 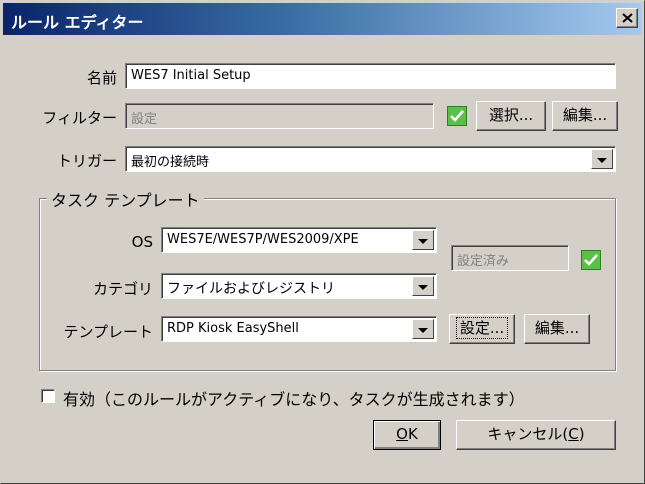 I want to click on template-label: テンプレート, so click(x=108, y=332).